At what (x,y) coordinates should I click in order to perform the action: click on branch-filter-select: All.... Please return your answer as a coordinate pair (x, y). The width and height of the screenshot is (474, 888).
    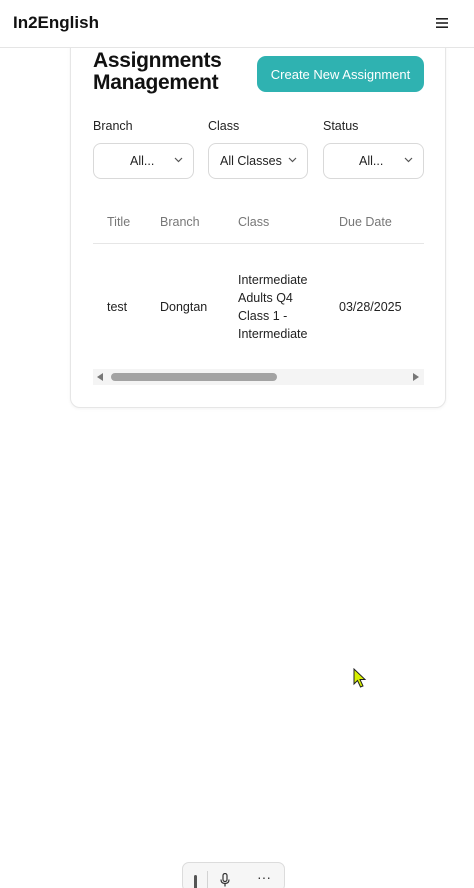
    Looking at the image, I should click on (143, 161).